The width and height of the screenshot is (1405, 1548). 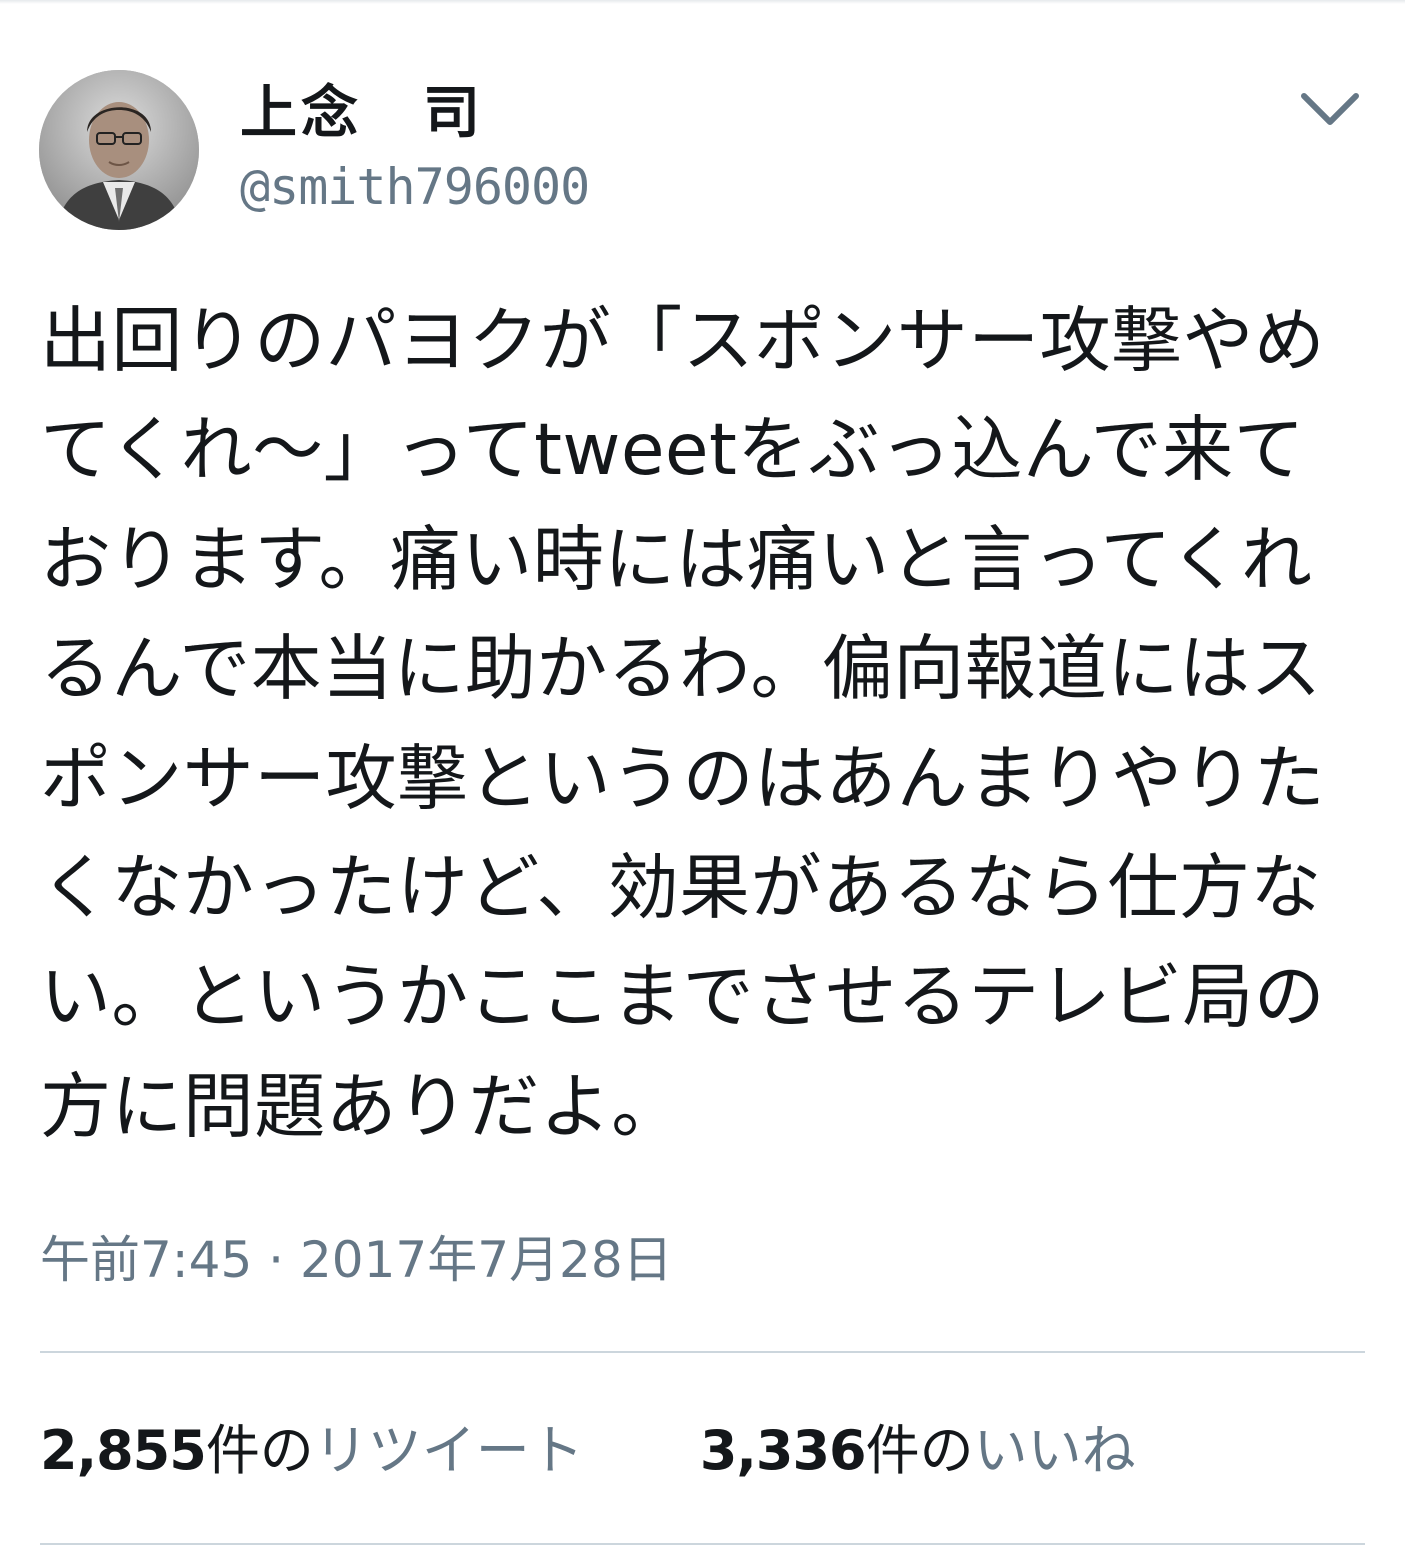 I want to click on tweet-text-line: い。というかここまでさせるテレビ局の, so click(x=683, y=997).